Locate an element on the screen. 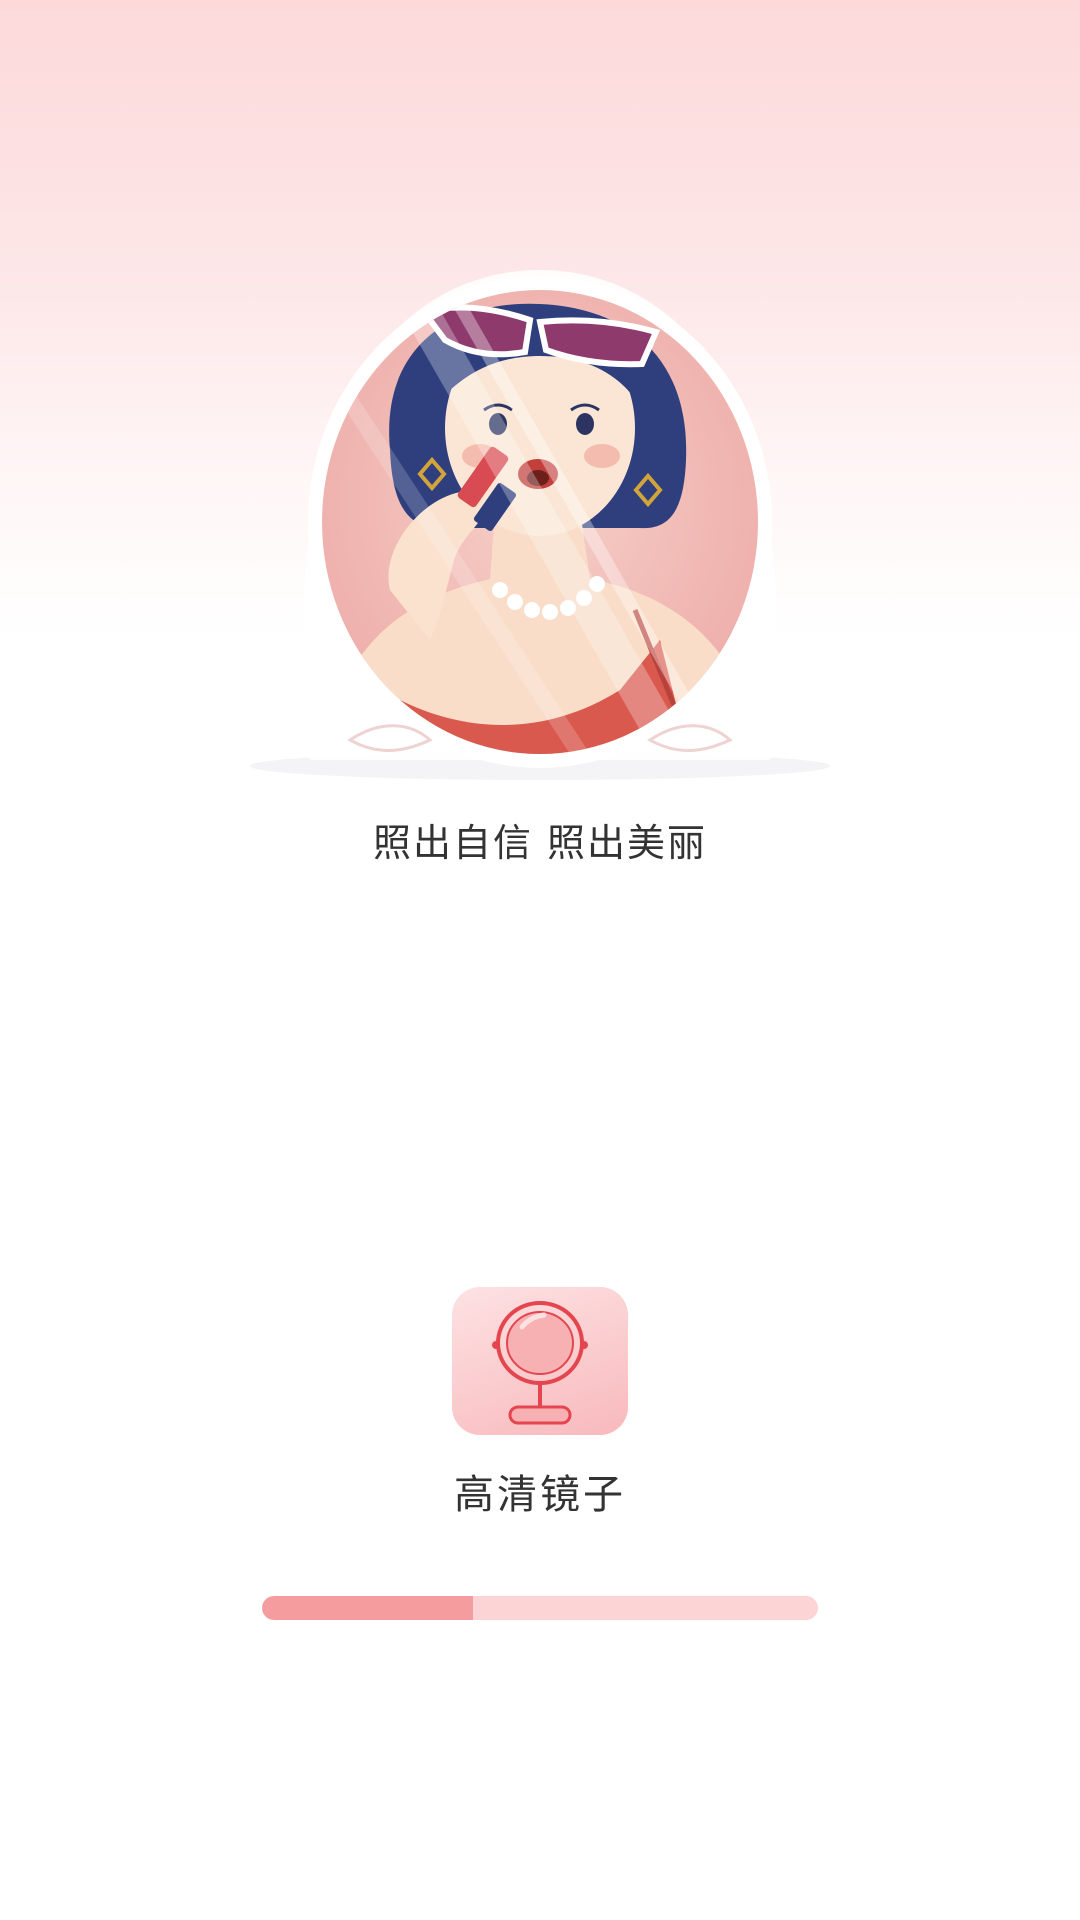 The height and width of the screenshot is (1920, 1080). app-name: 高清镜子 is located at coordinates (540, 1495).